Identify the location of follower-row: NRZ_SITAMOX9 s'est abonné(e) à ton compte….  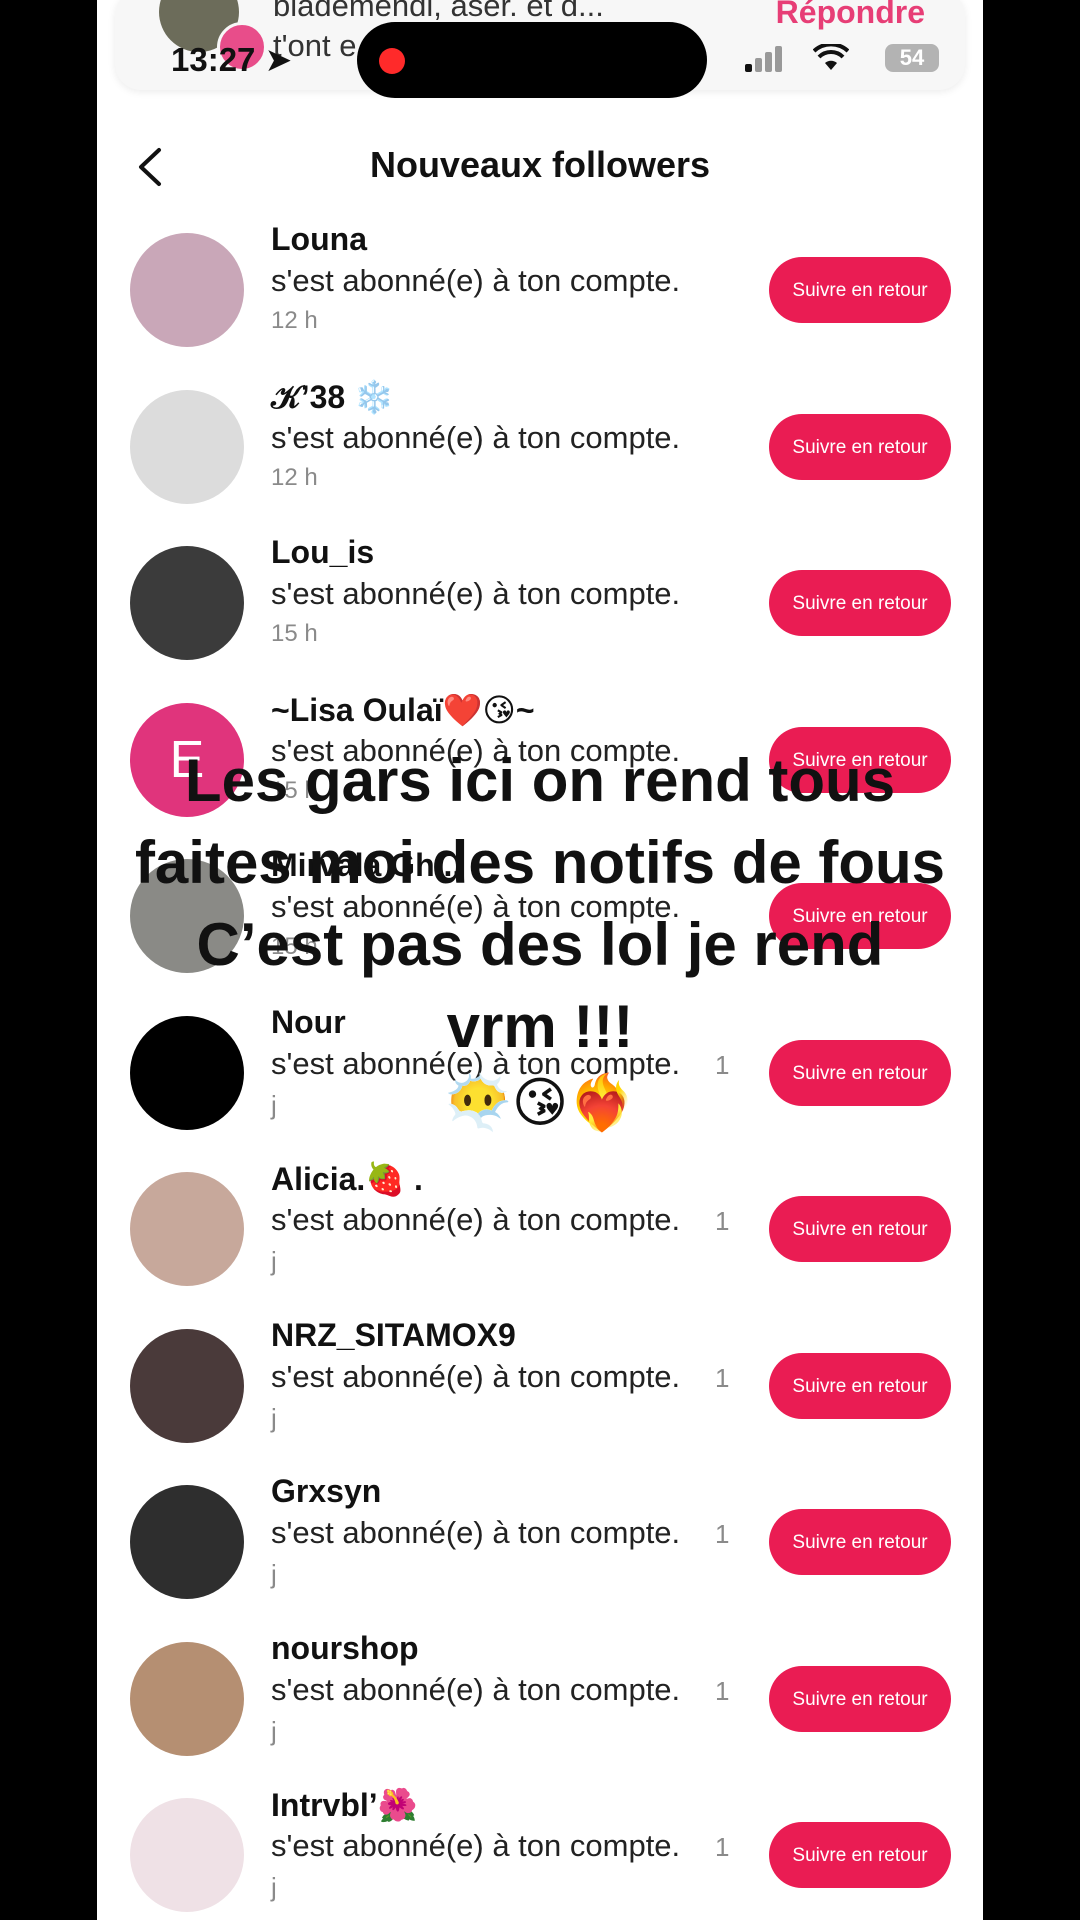
(540, 1401).